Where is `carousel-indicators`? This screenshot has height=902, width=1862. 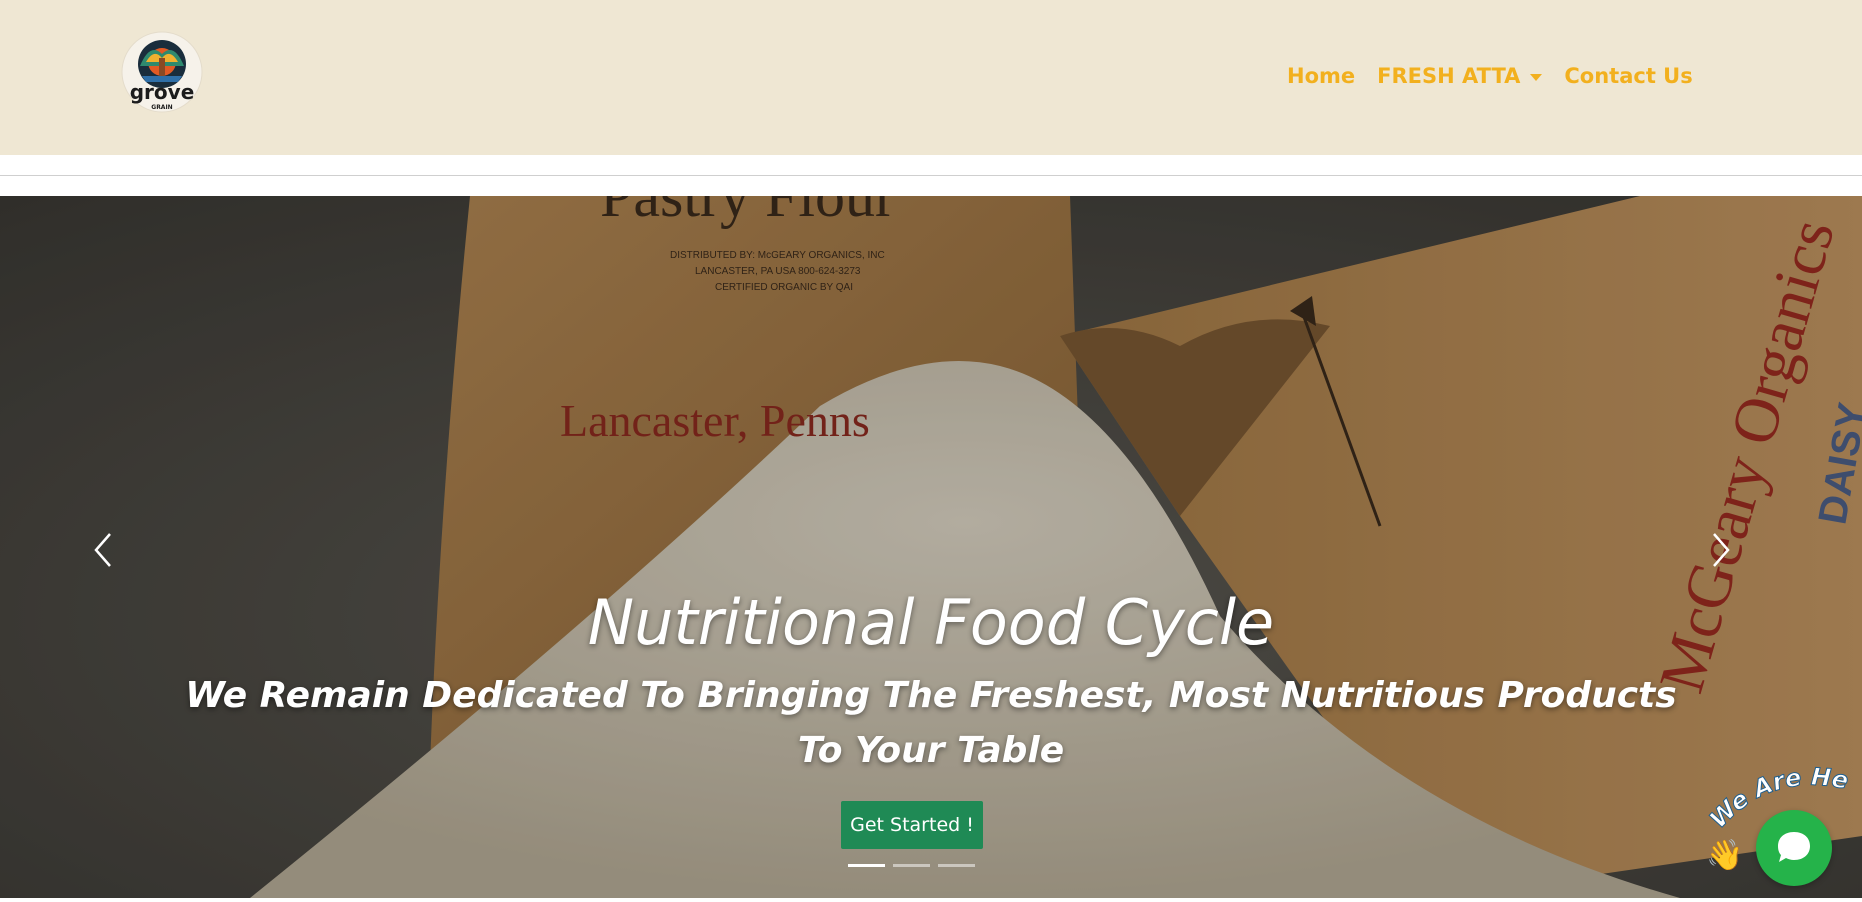
carousel-indicators is located at coordinates (911, 865).